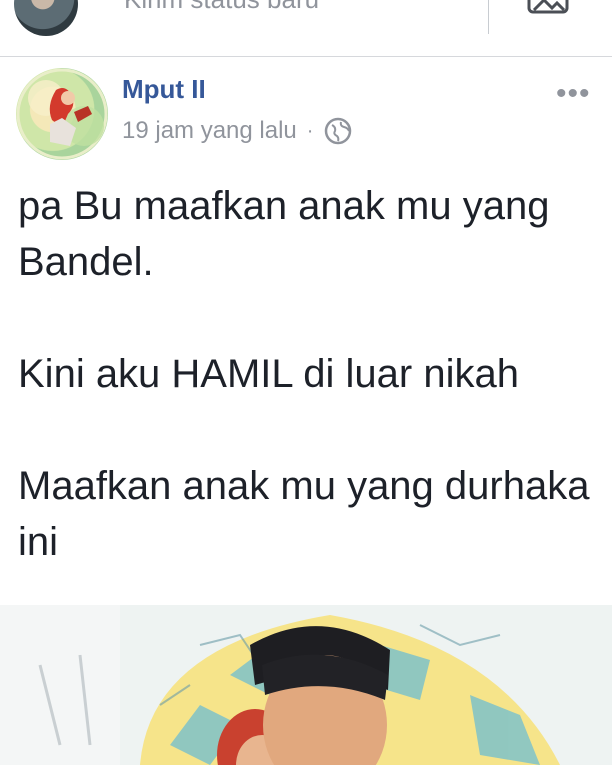 Image resolution: width=612 pixels, height=765 pixels. I want to click on post-meta: 19 jam yang lalu ·, so click(237, 131).